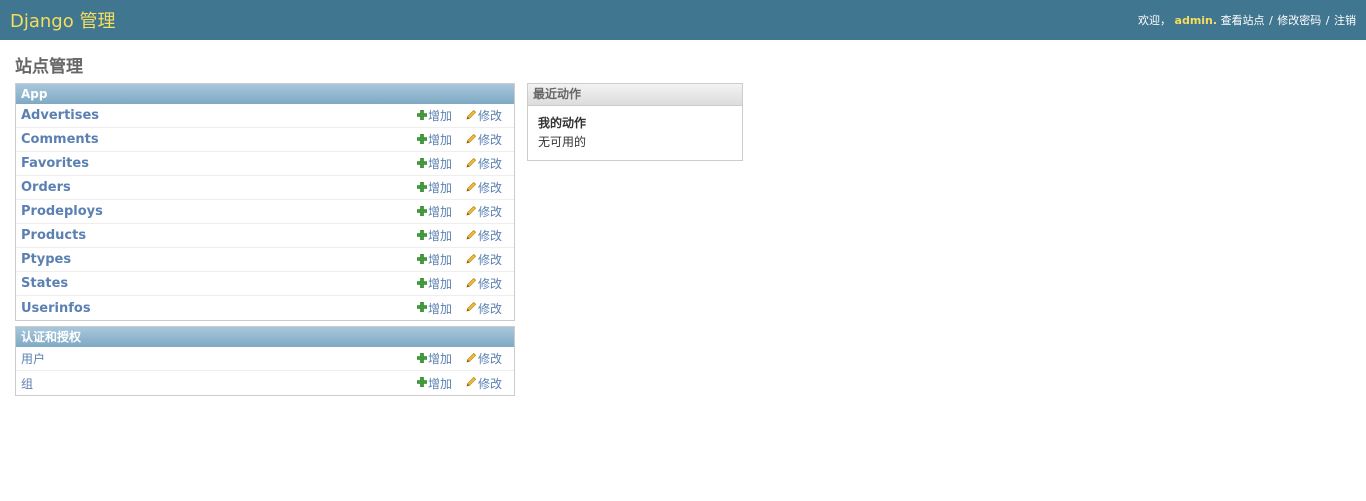 This screenshot has width=1366, height=501. What do you see at coordinates (1196, 20) in the screenshot?
I see `username: admin.` at bounding box center [1196, 20].